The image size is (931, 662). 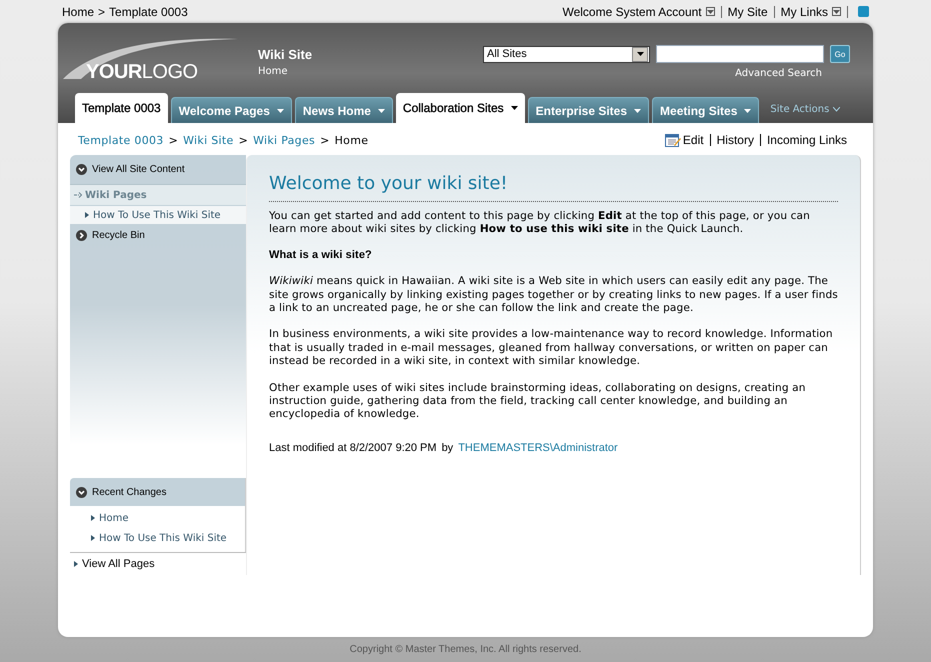 I want to click on copyright-text: Copyright © Master Themes, Inc. All rights reserved., so click(x=465, y=649).